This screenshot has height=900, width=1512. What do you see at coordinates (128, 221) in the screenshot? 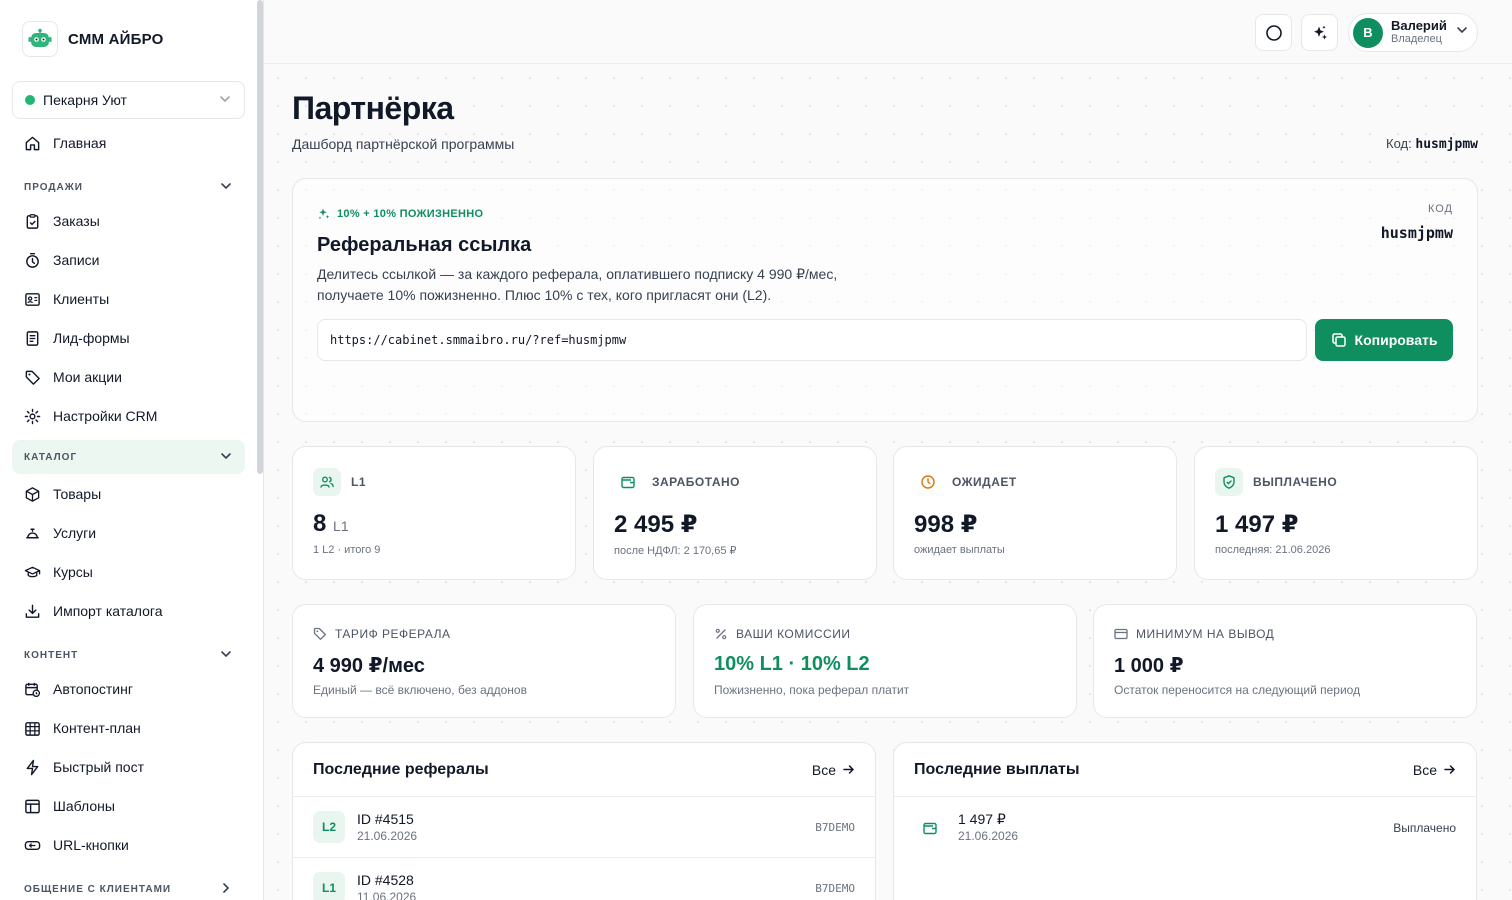
I see `sidebar-item-orders: Заказы` at bounding box center [128, 221].